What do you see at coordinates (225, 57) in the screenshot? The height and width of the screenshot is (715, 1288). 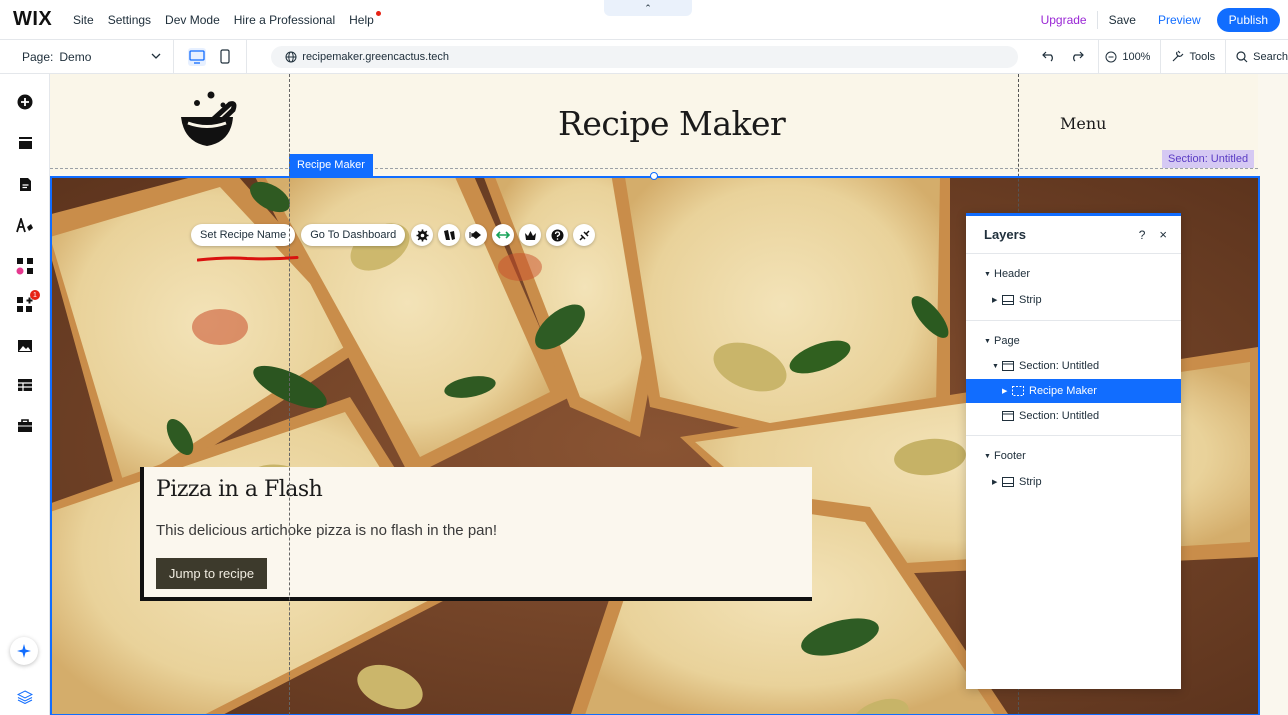 I see `mobile-view-icon` at bounding box center [225, 57].